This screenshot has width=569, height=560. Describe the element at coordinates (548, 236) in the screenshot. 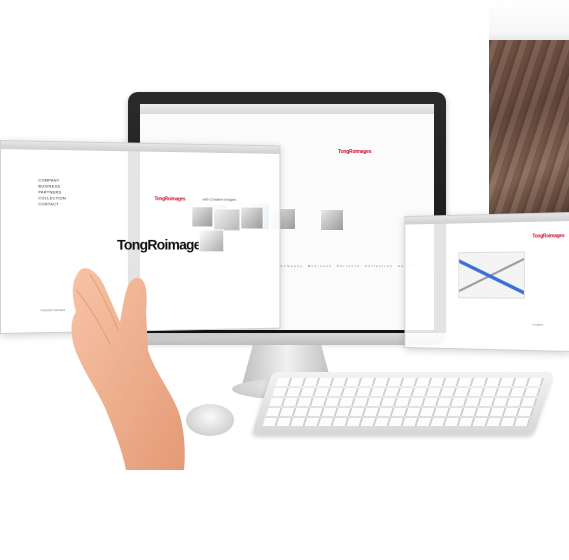

I see `right-panel-logo: TongRoimages` at that location.